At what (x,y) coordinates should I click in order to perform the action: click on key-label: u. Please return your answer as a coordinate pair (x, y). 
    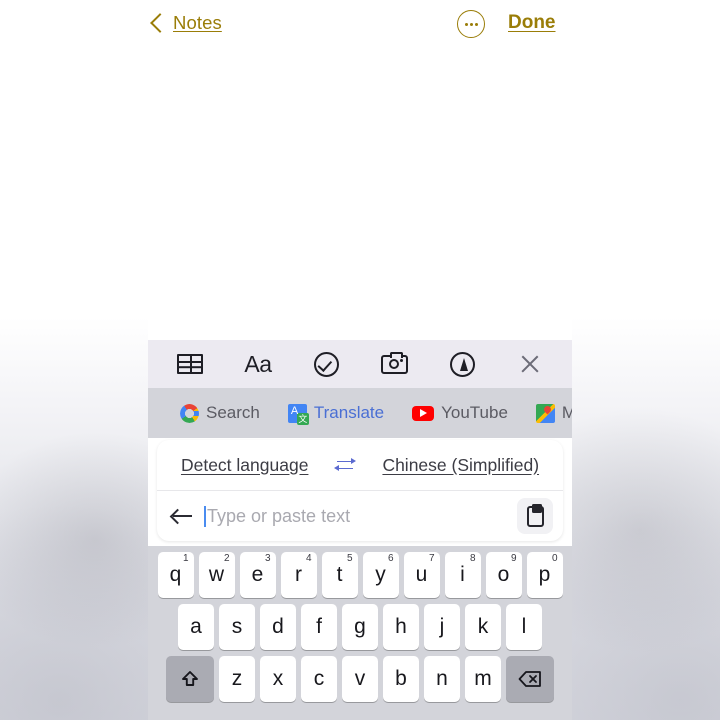
    Looking at the image, I should click on (421, 574).